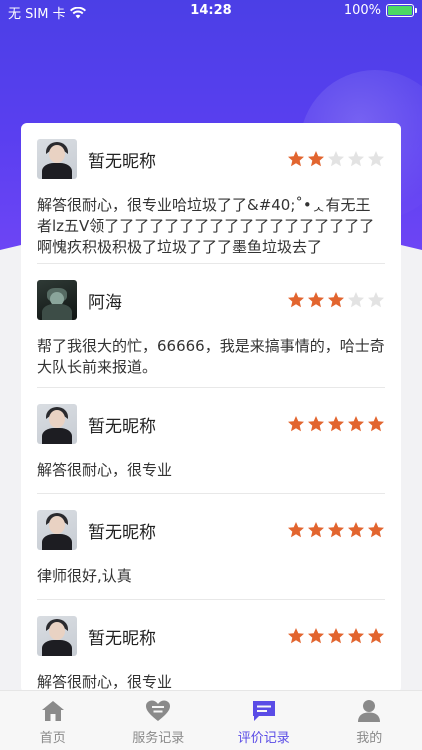  Describe the element at coordinates (52, 738) in the screenshot. I see `tab-label: 首页` at that location.